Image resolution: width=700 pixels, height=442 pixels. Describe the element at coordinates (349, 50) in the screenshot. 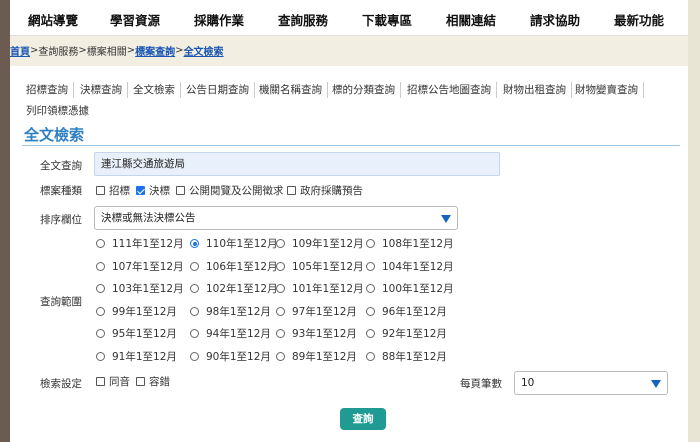

I see `breadcrumb: 首頁 > 查詢服務 > 標案相關 > 標案查詢 > 全文檢索` at that location.